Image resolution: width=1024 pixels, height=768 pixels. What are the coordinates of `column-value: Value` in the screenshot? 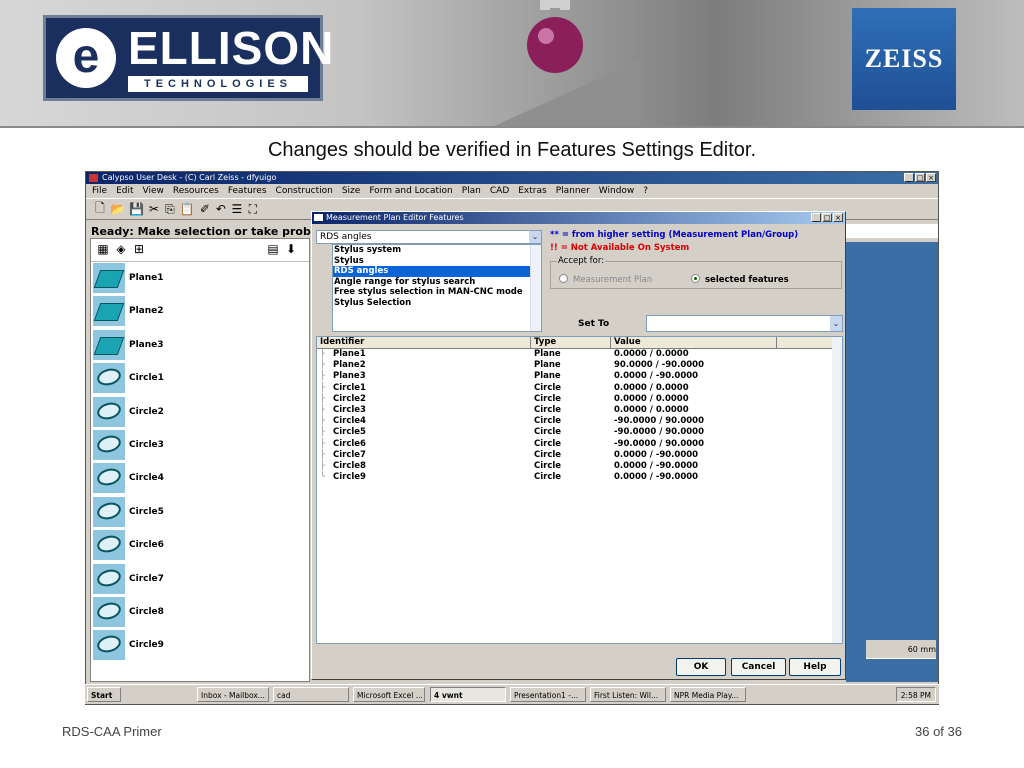 It's located at (694, 342).